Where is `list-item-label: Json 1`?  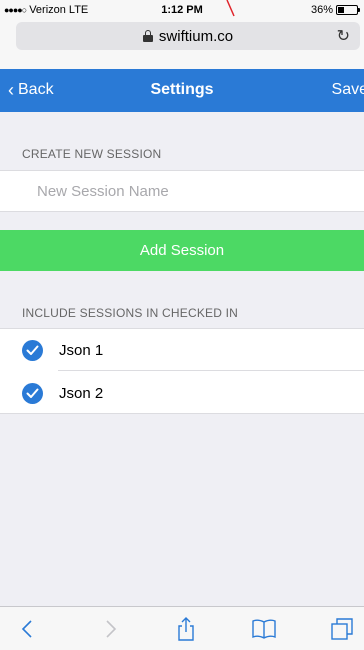 list-item-label: Json 1 is located at coordinates (81, 350).